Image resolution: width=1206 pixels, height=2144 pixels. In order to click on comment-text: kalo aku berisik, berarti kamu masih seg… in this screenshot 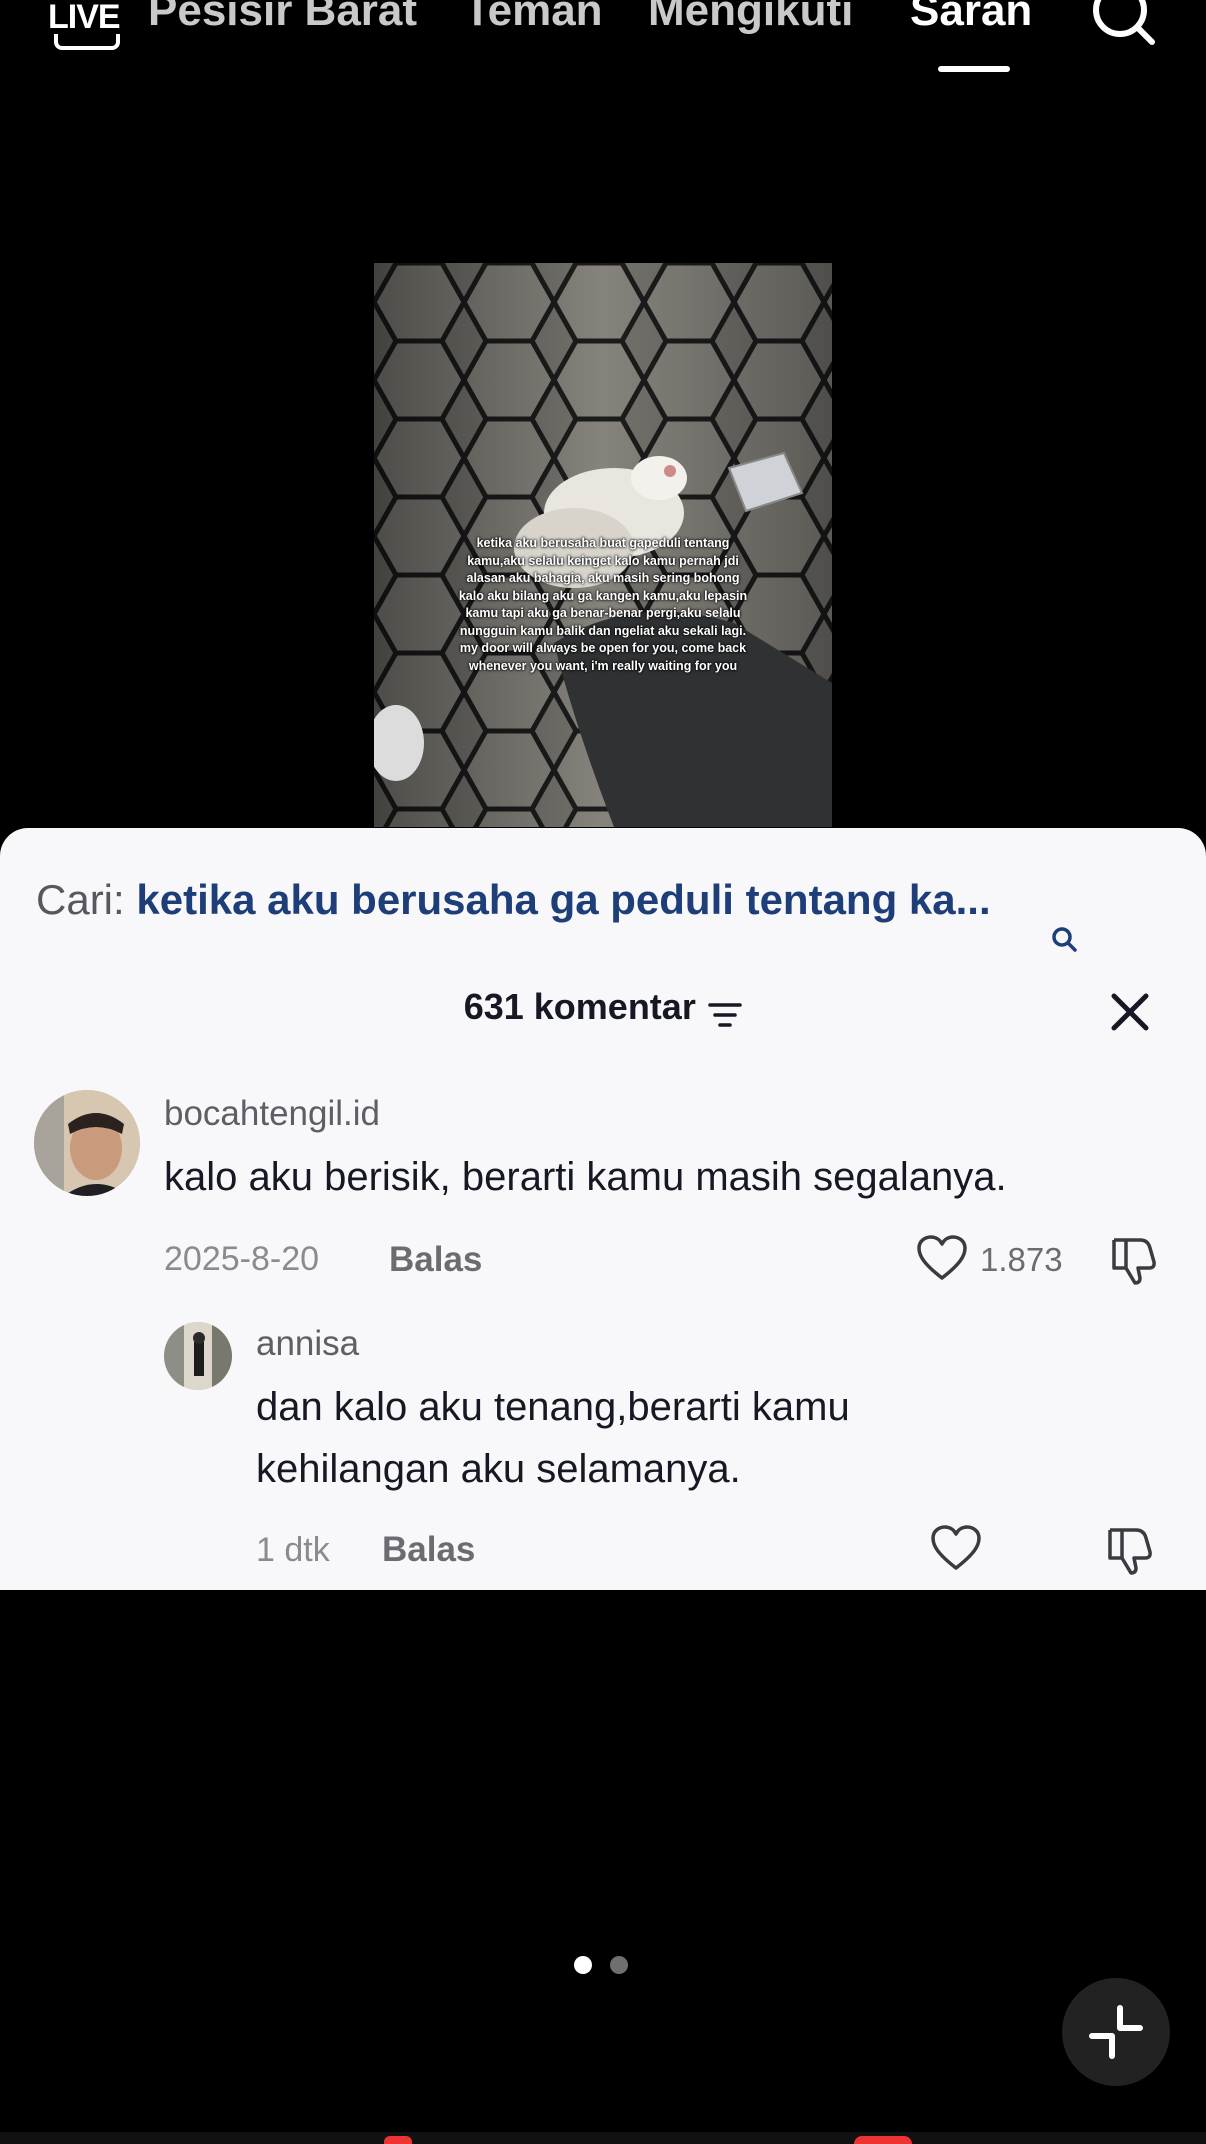, I will do `click(585, 1177)`.